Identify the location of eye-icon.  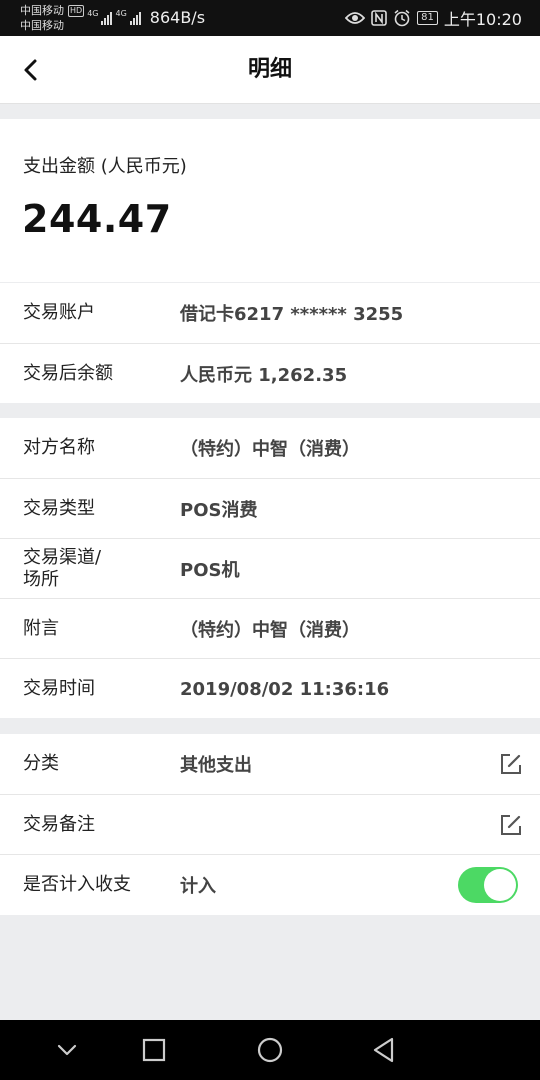
(355, 18).